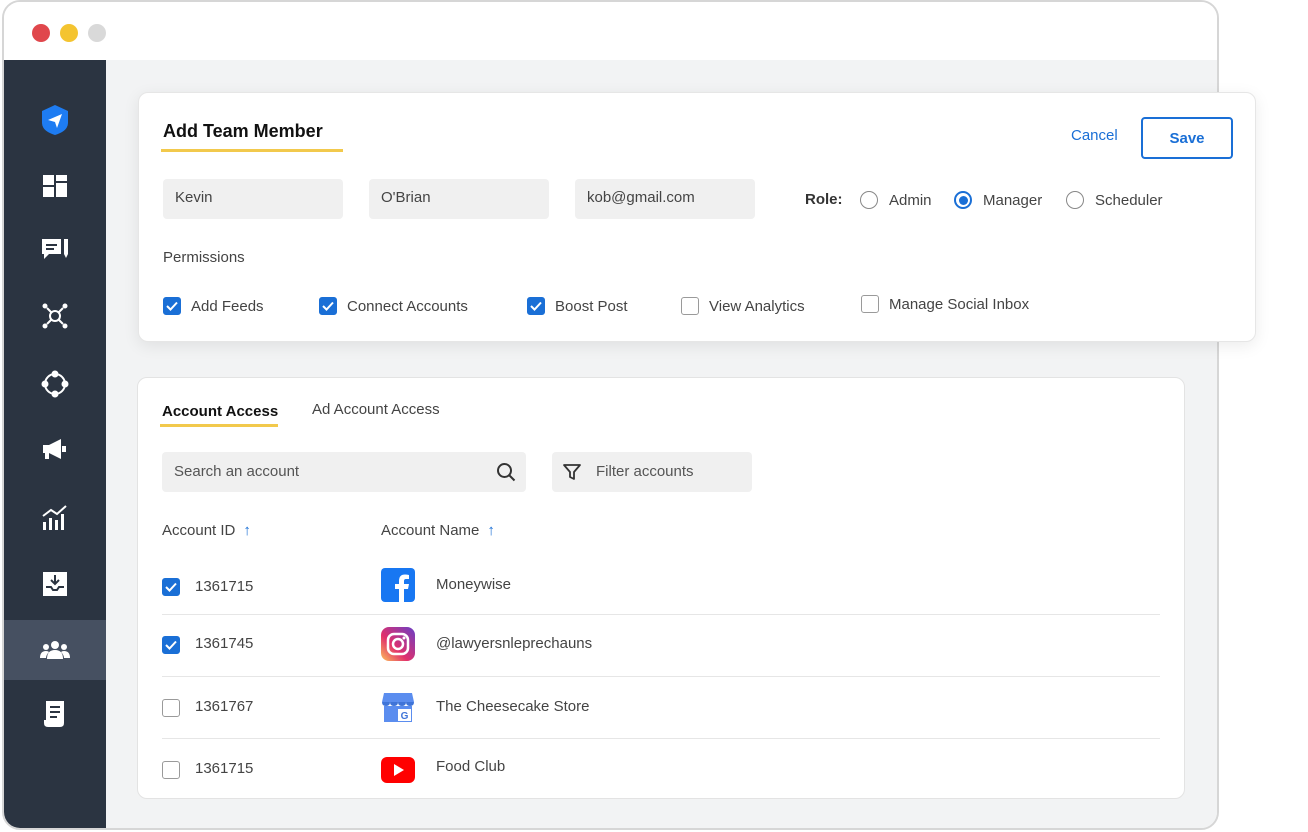 The height and width of the screenshot is (832, 1308). I want to click on sidebar-item-team, so click(55, 650).